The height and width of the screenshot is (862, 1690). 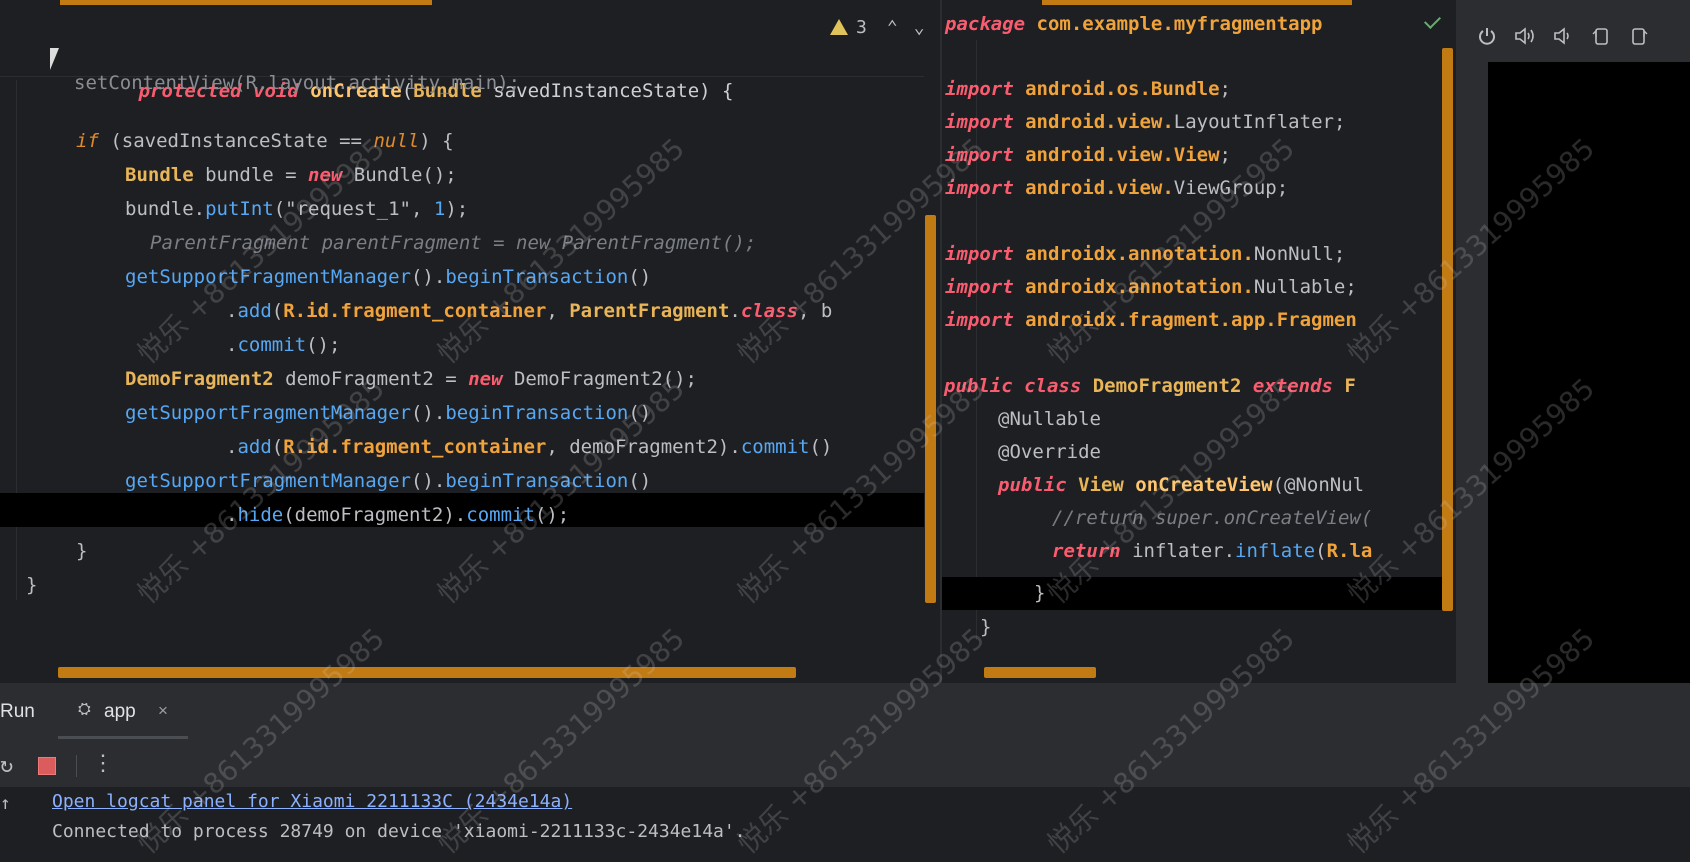 What do you see at coordinates (297, 83) in the screenshot?
I see `code-line: setContentView(R.layout.activity_main);` at bounding box center [297, 83].